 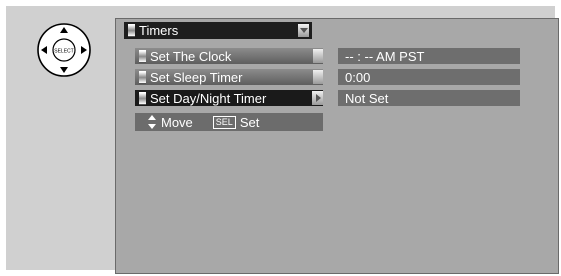 What do you see at coordinates (249, 122) in the screenshot?
I see `set-hint-label: Set` at bounding box center [249, 122].